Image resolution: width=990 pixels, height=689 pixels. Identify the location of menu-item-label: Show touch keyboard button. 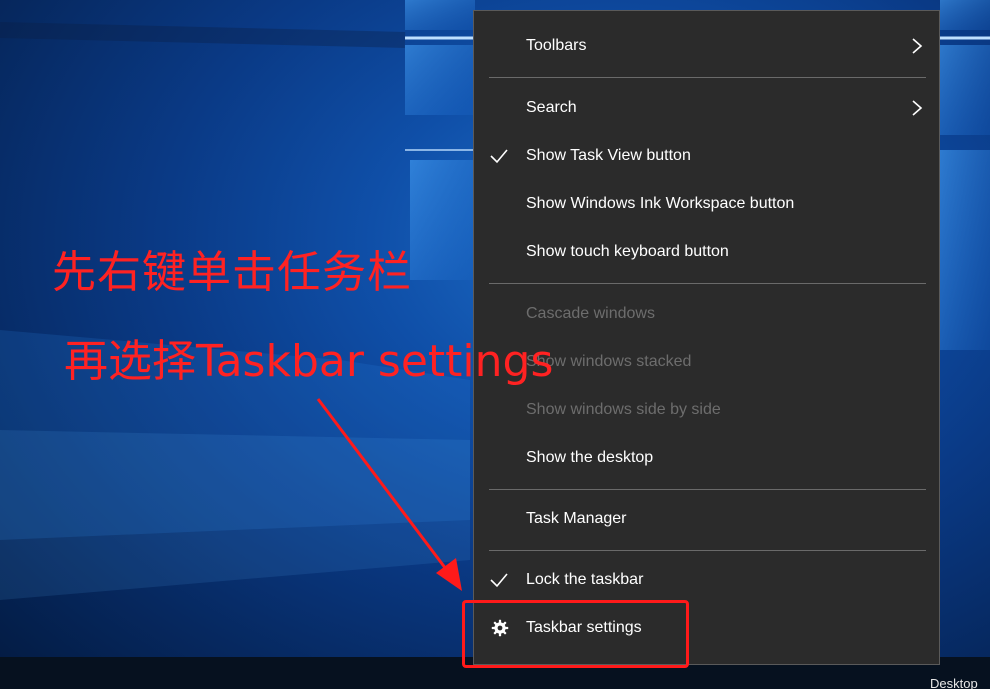
(627, 251).